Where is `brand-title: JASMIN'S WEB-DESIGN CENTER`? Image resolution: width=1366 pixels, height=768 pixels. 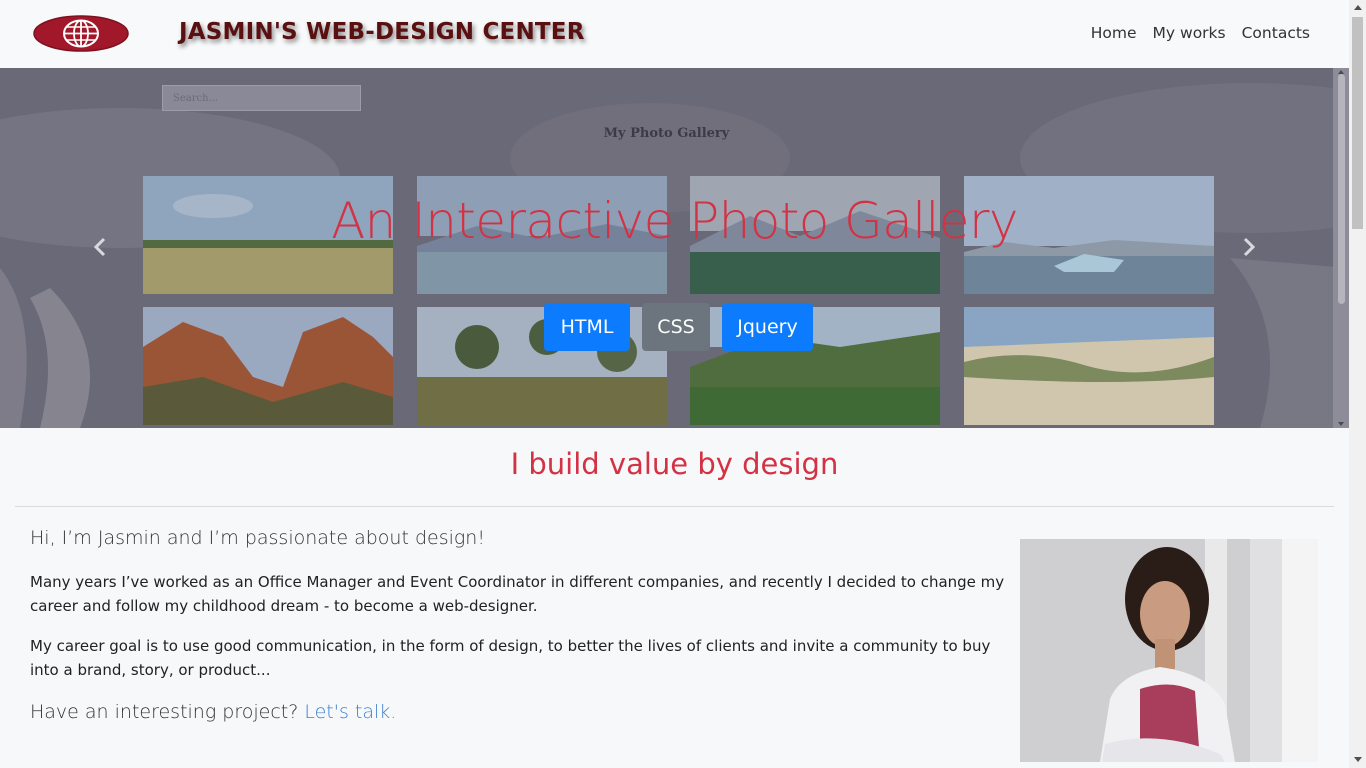 brand-title: JASMIN'S WEB-DESIGN CENTER is located at coordinates (382, 32).